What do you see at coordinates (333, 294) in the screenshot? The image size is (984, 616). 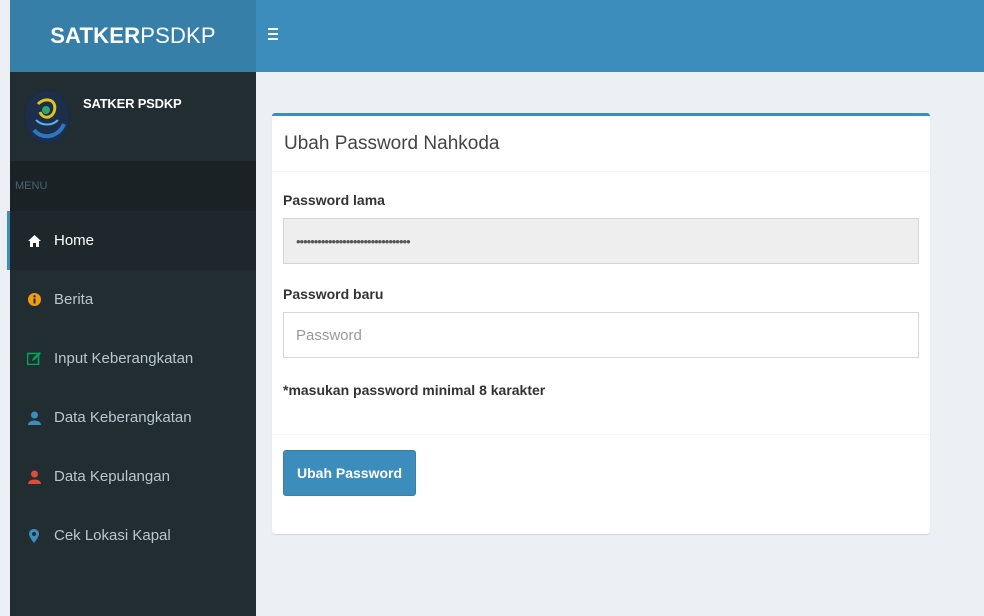 I see `new-password-label: Password baru` at bounding box center [333, 294].